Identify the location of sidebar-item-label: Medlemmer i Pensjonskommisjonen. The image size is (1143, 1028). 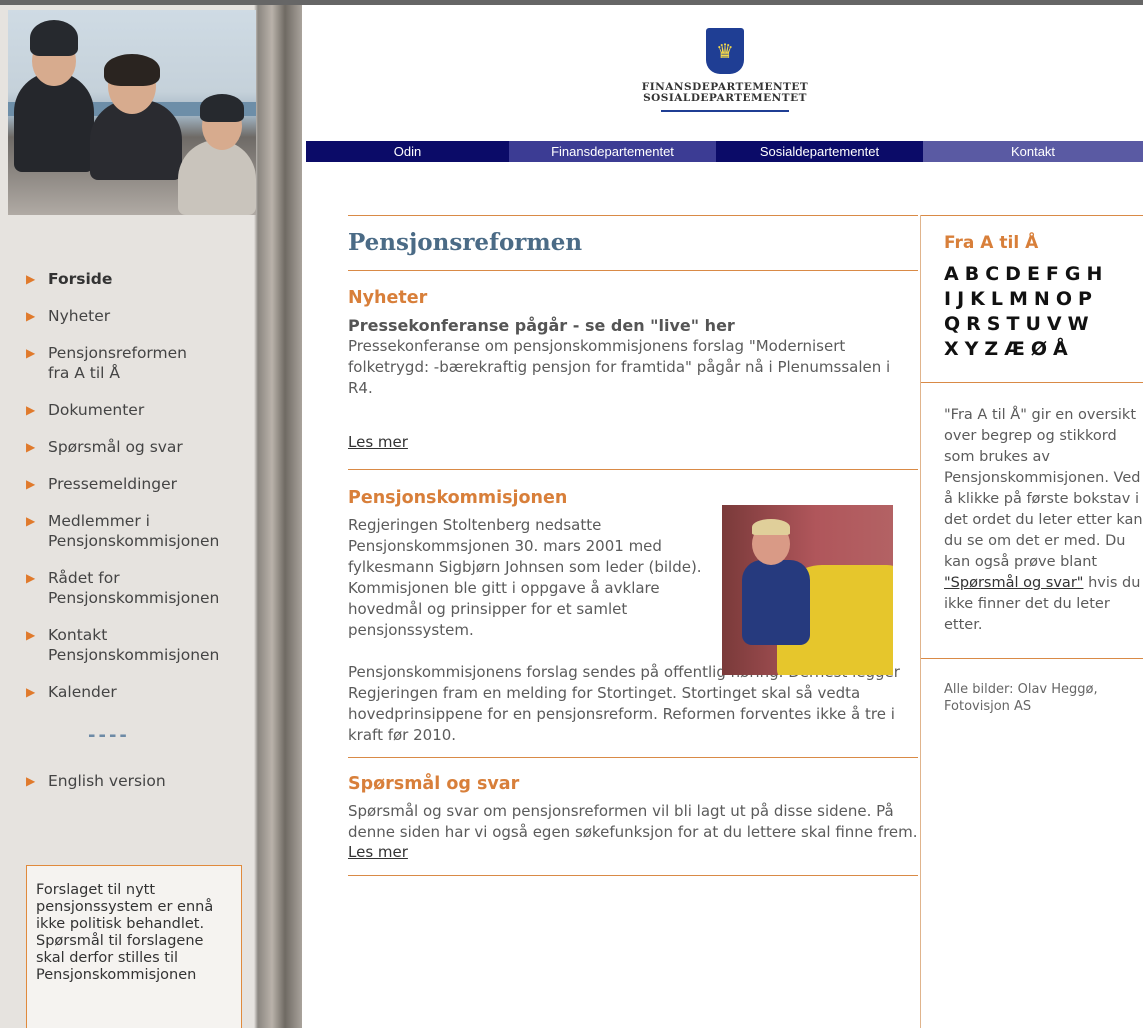
(134, 531).